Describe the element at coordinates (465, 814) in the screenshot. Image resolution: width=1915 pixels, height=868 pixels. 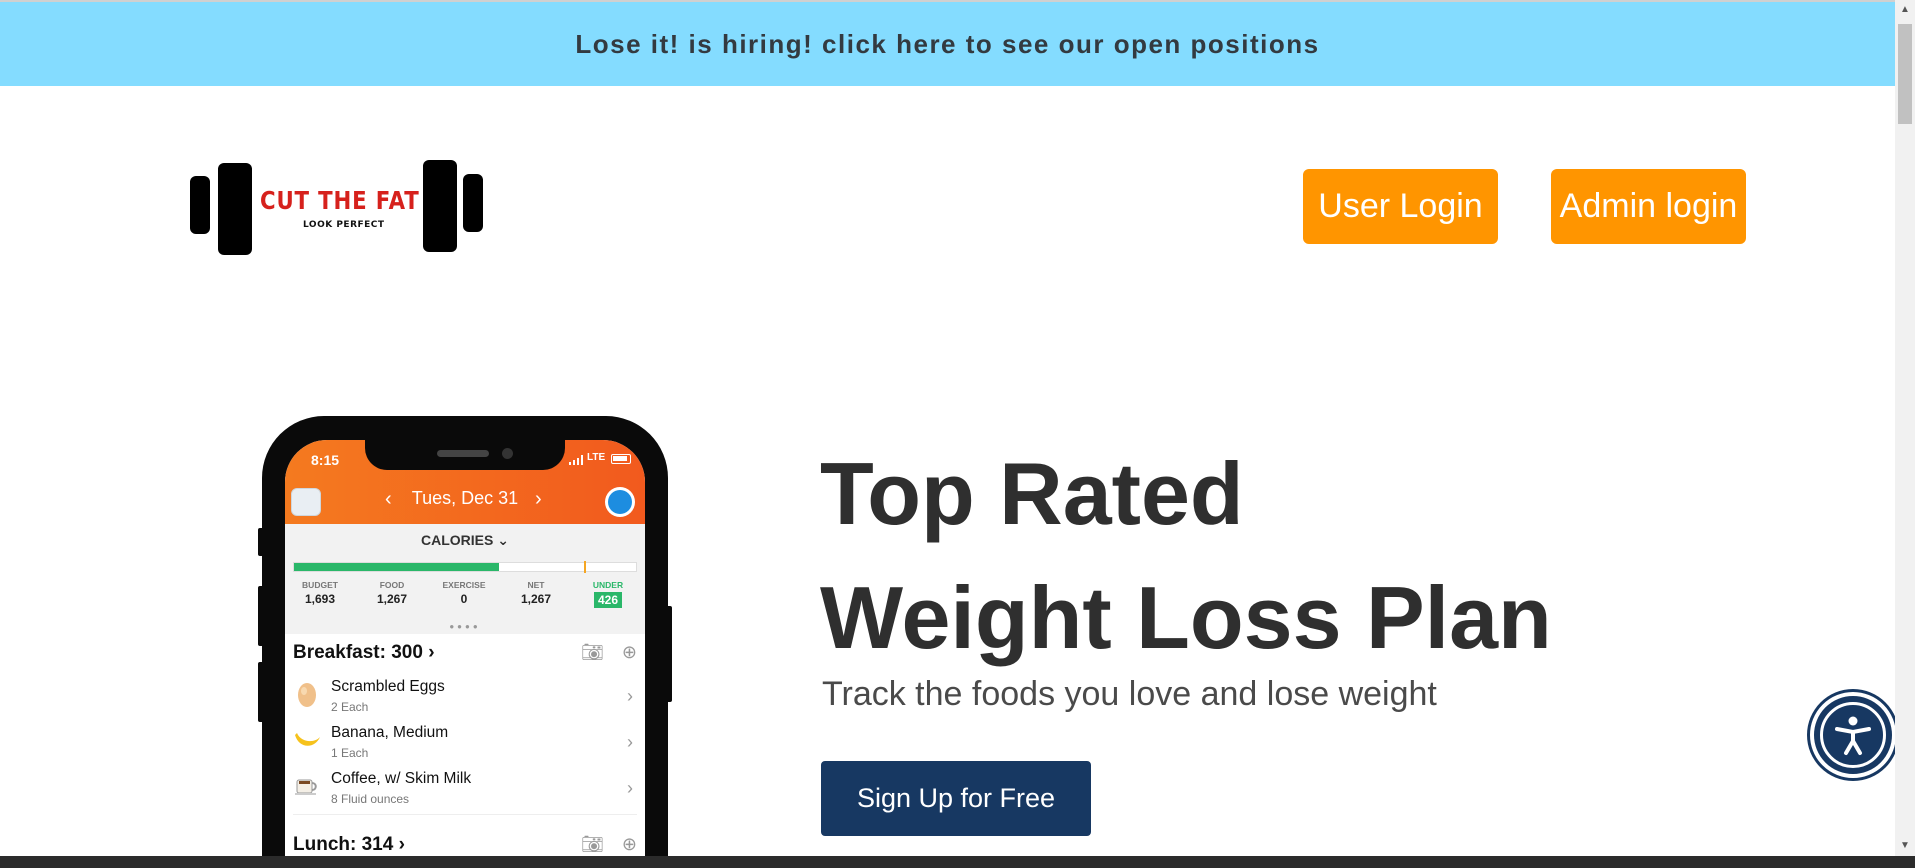
I see `meal-divider` at that location.